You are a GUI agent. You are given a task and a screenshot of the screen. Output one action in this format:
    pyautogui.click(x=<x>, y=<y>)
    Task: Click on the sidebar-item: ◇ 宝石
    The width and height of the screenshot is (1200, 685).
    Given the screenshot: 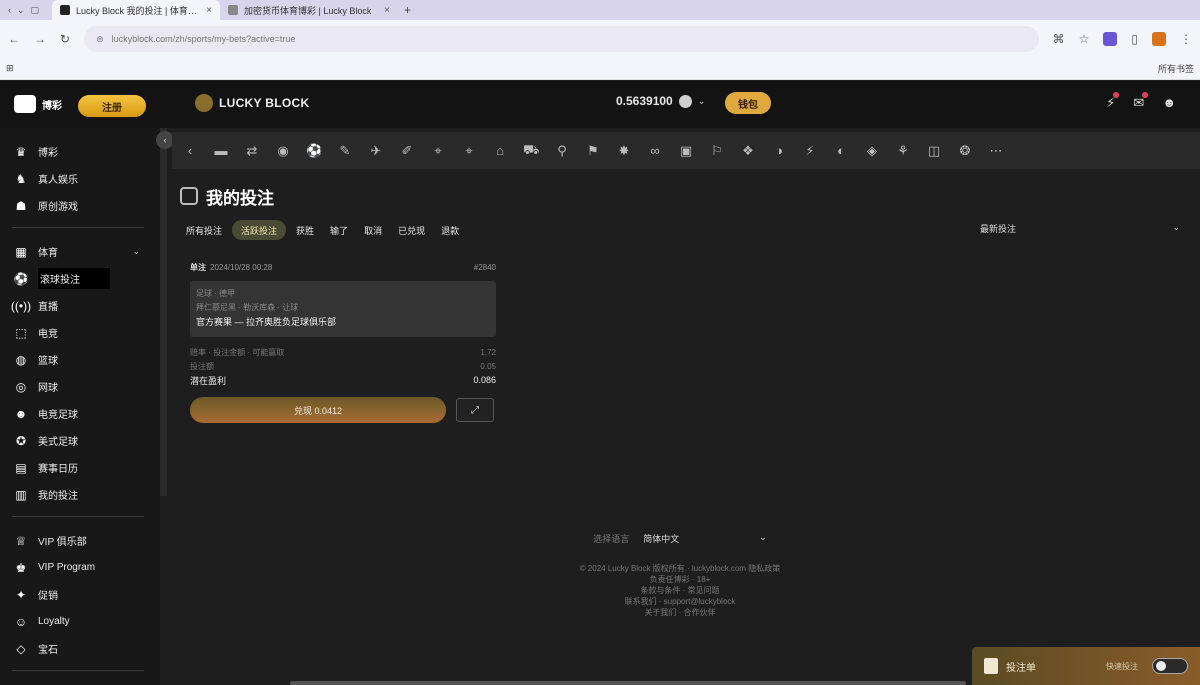 What is the action you would take?
    pyautogui.click(x=86, y=648)
    